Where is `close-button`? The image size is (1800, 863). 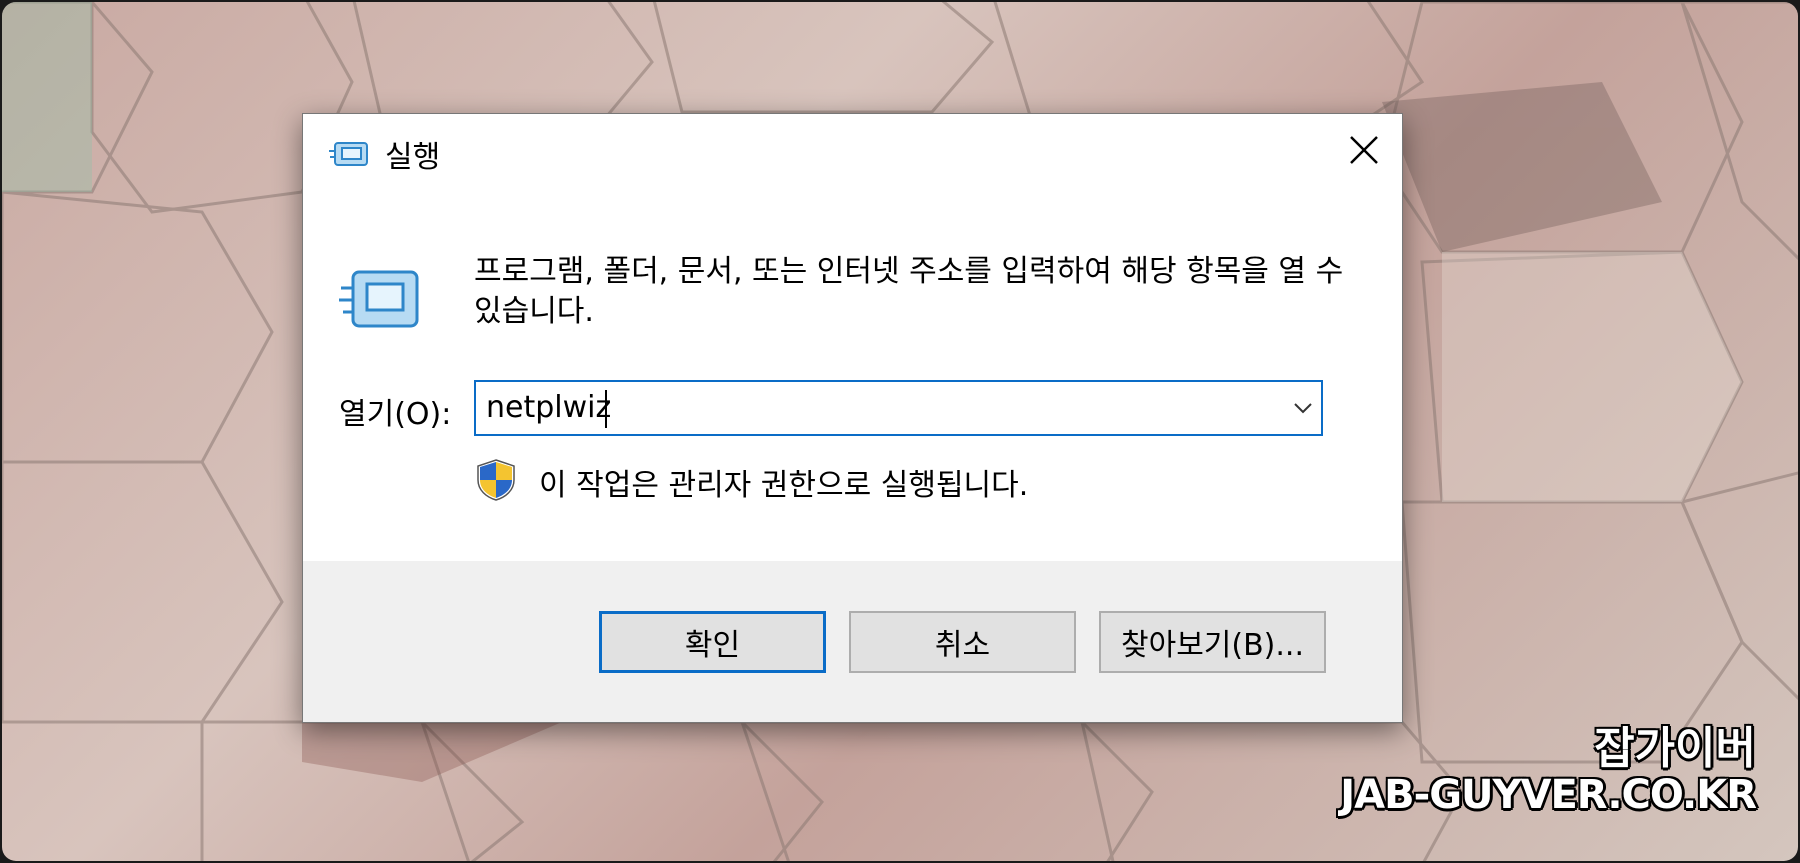 close-button is located at coordinates (1364, 150).